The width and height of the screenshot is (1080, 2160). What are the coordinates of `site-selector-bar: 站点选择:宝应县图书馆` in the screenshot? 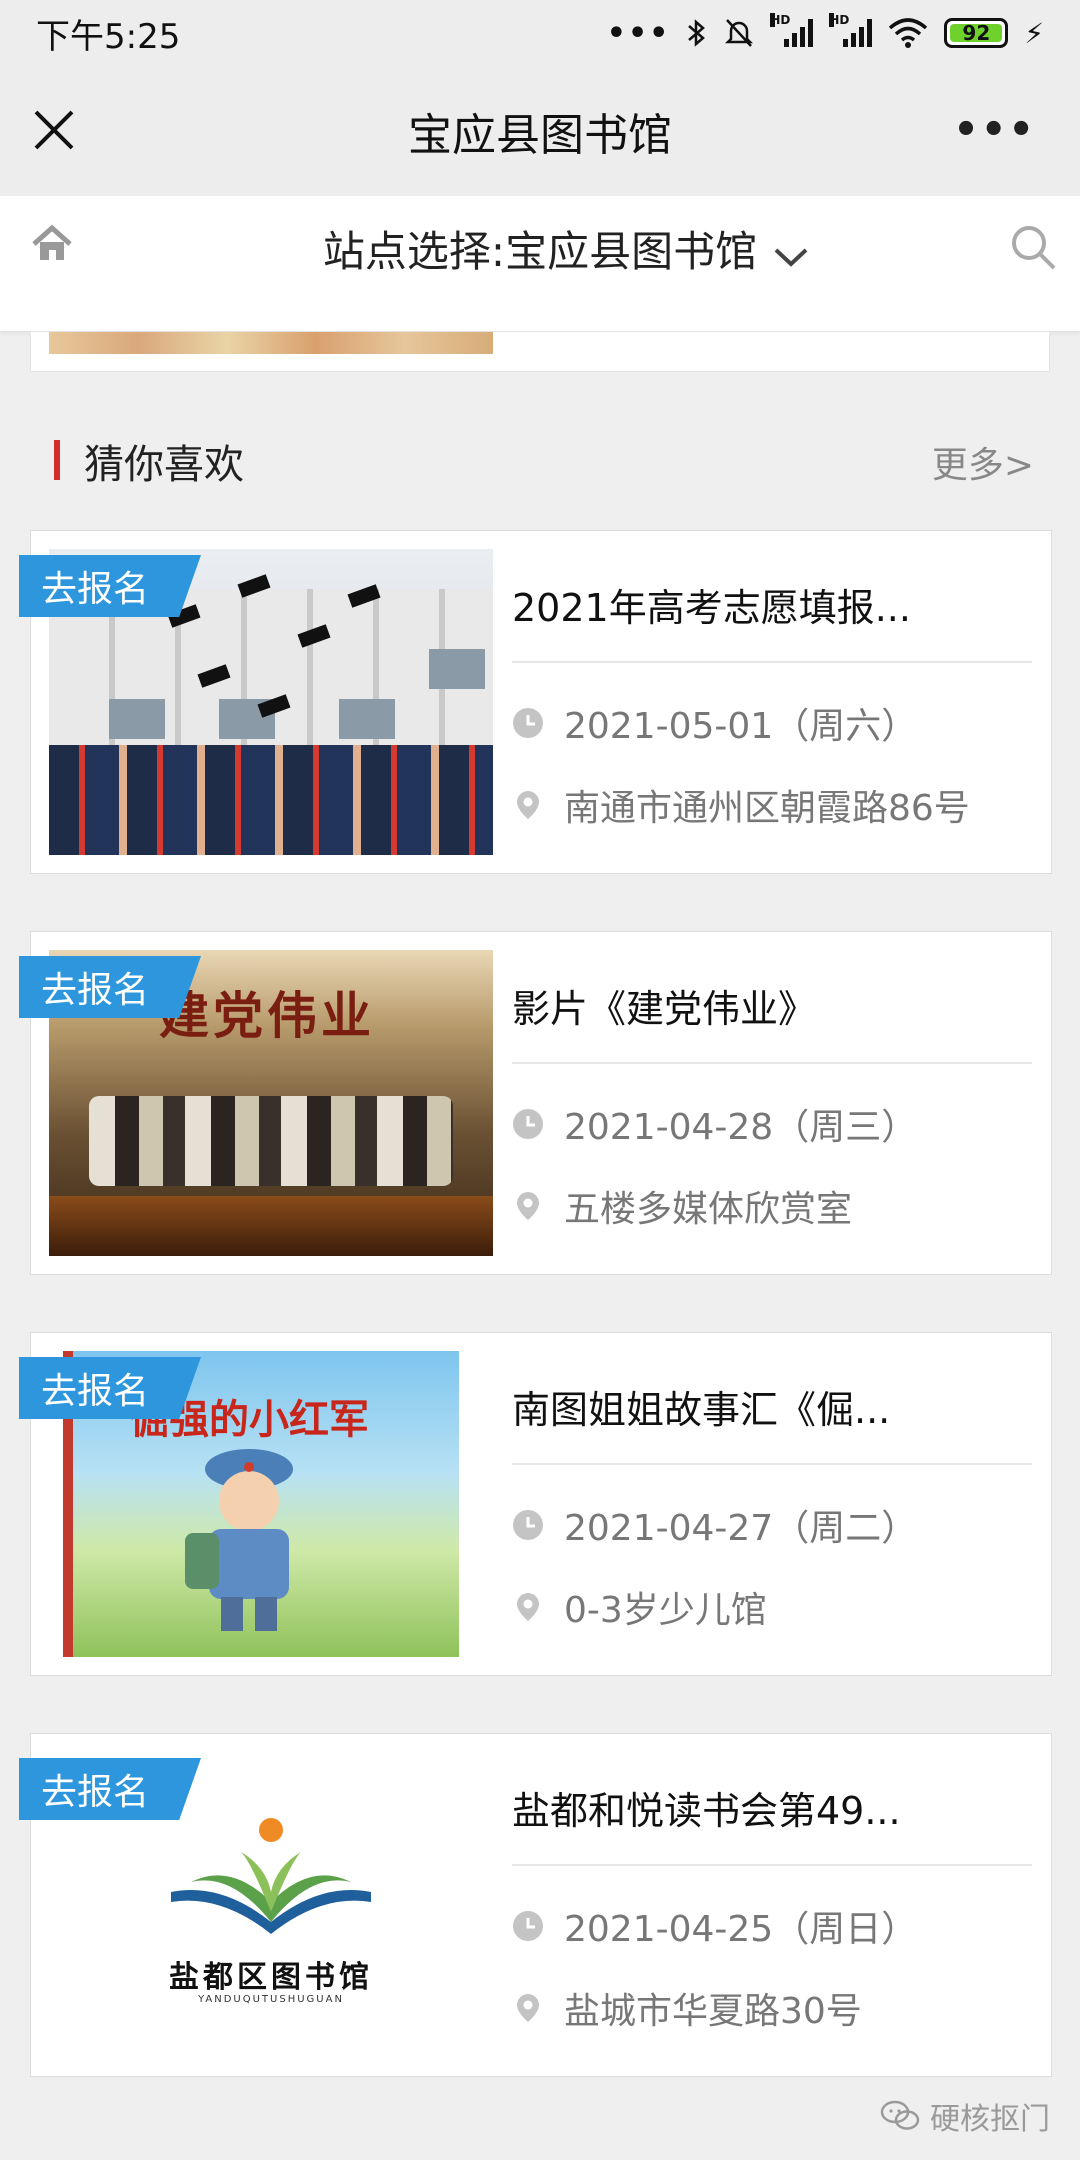 It's located at (540, 264).